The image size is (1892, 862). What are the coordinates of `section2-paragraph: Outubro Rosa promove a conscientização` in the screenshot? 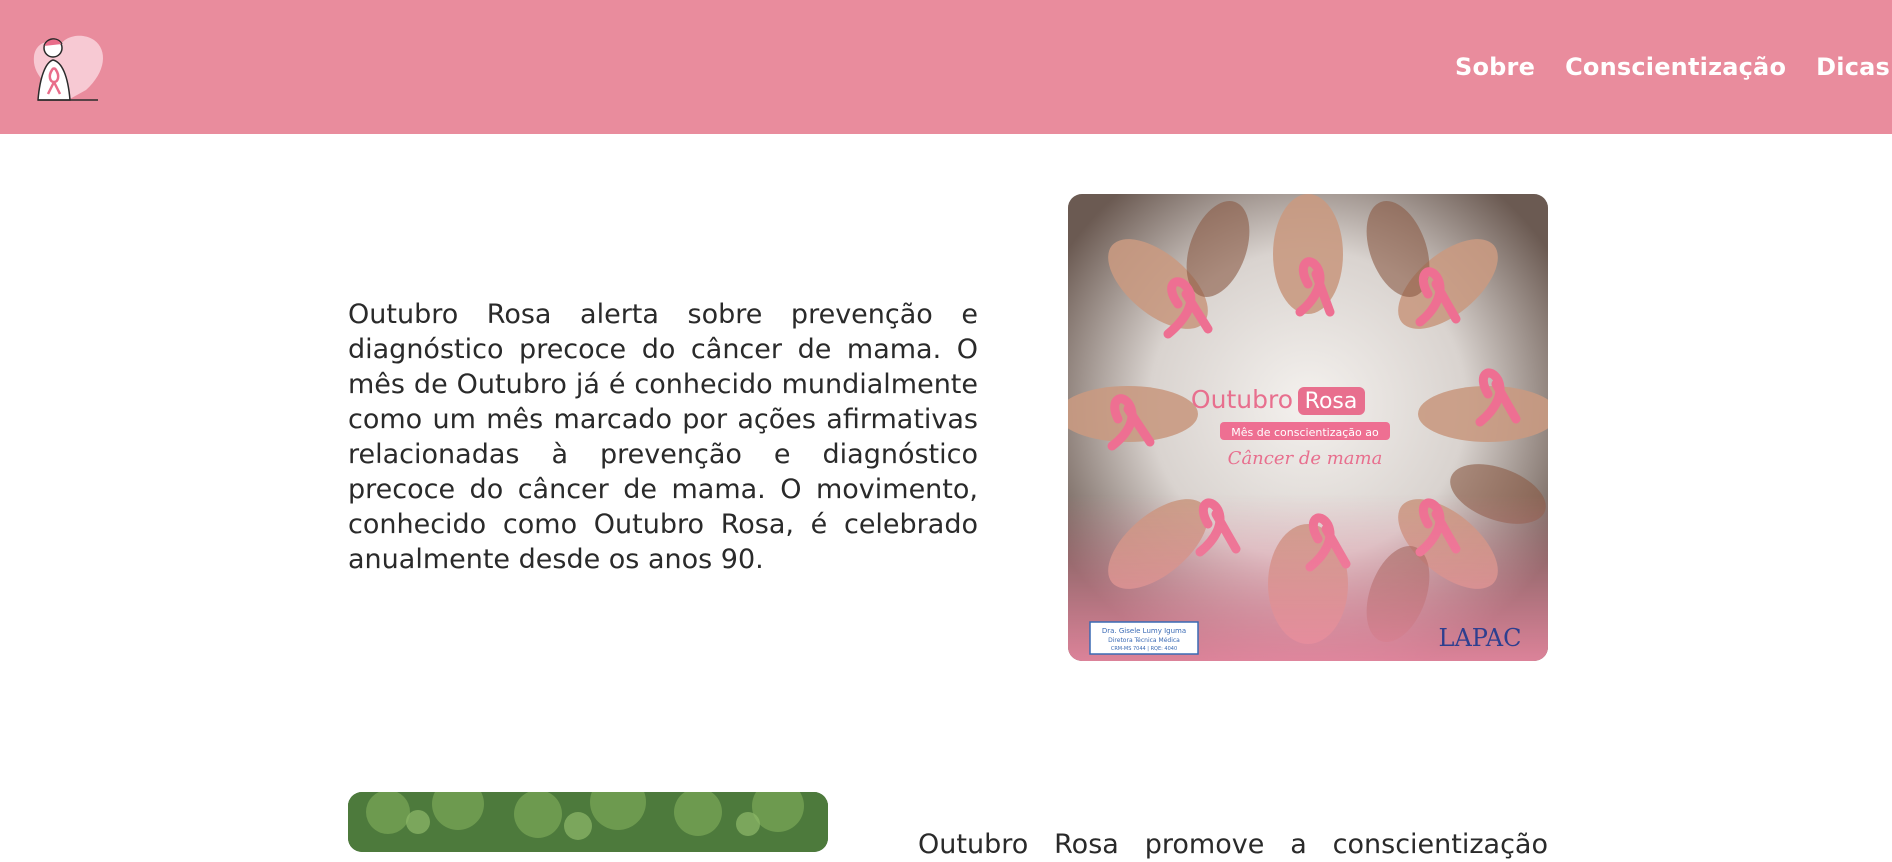 It's located at (1233, 844).